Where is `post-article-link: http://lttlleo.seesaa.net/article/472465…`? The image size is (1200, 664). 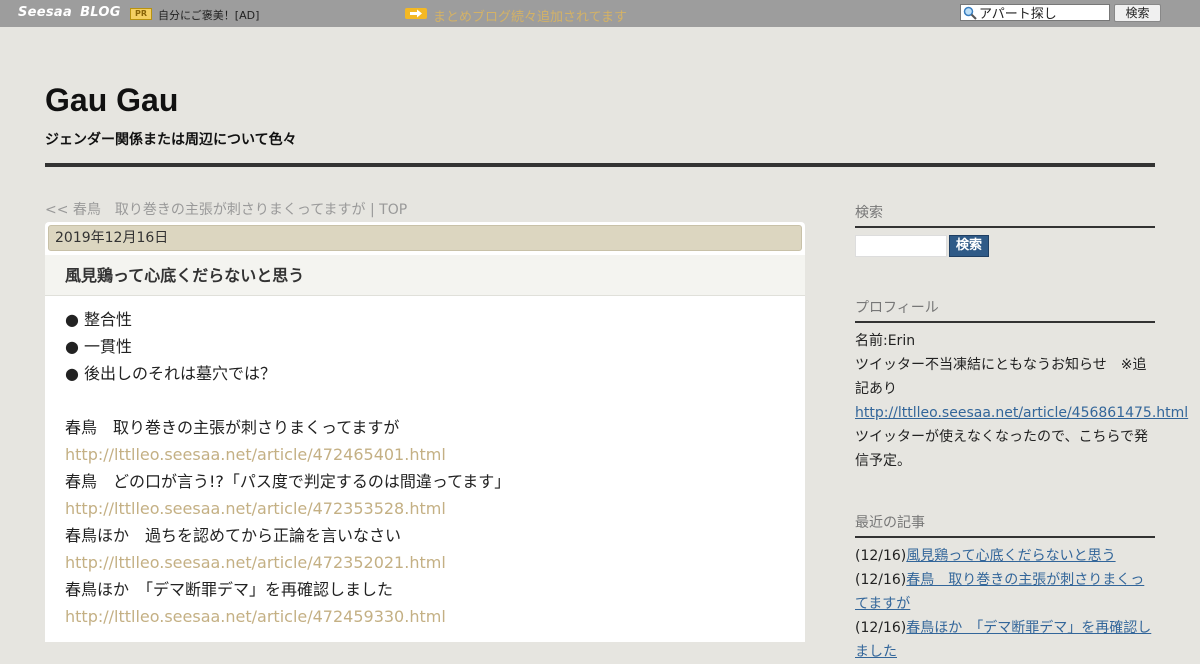 post-article-link: http://lttlleo.seesaa.net/article/472465… is located at coordinates (425, 454).